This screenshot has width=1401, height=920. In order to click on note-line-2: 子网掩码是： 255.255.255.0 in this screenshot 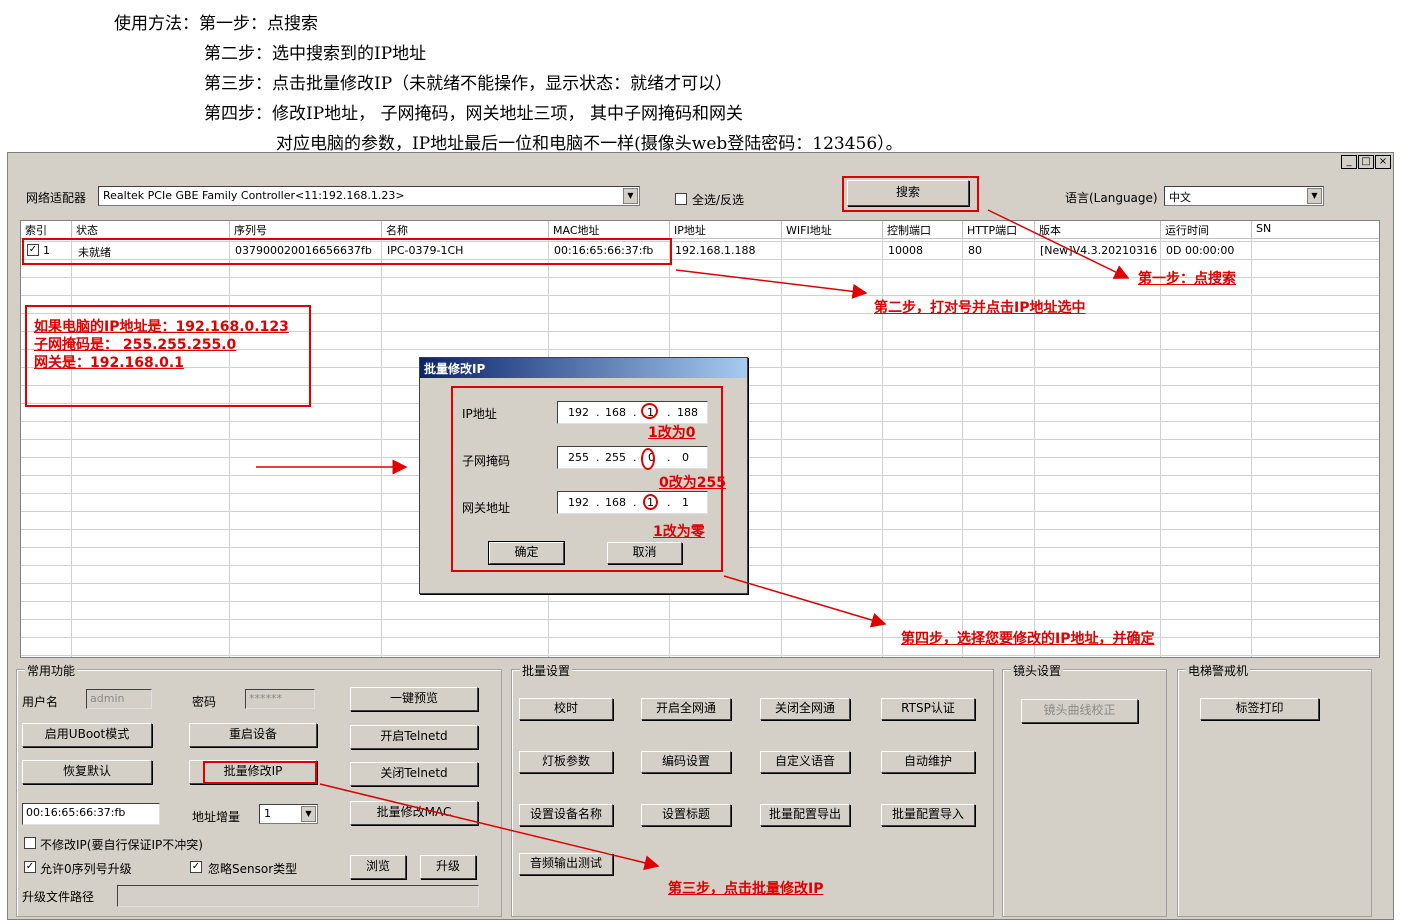, I will do `click(135, 345)`.